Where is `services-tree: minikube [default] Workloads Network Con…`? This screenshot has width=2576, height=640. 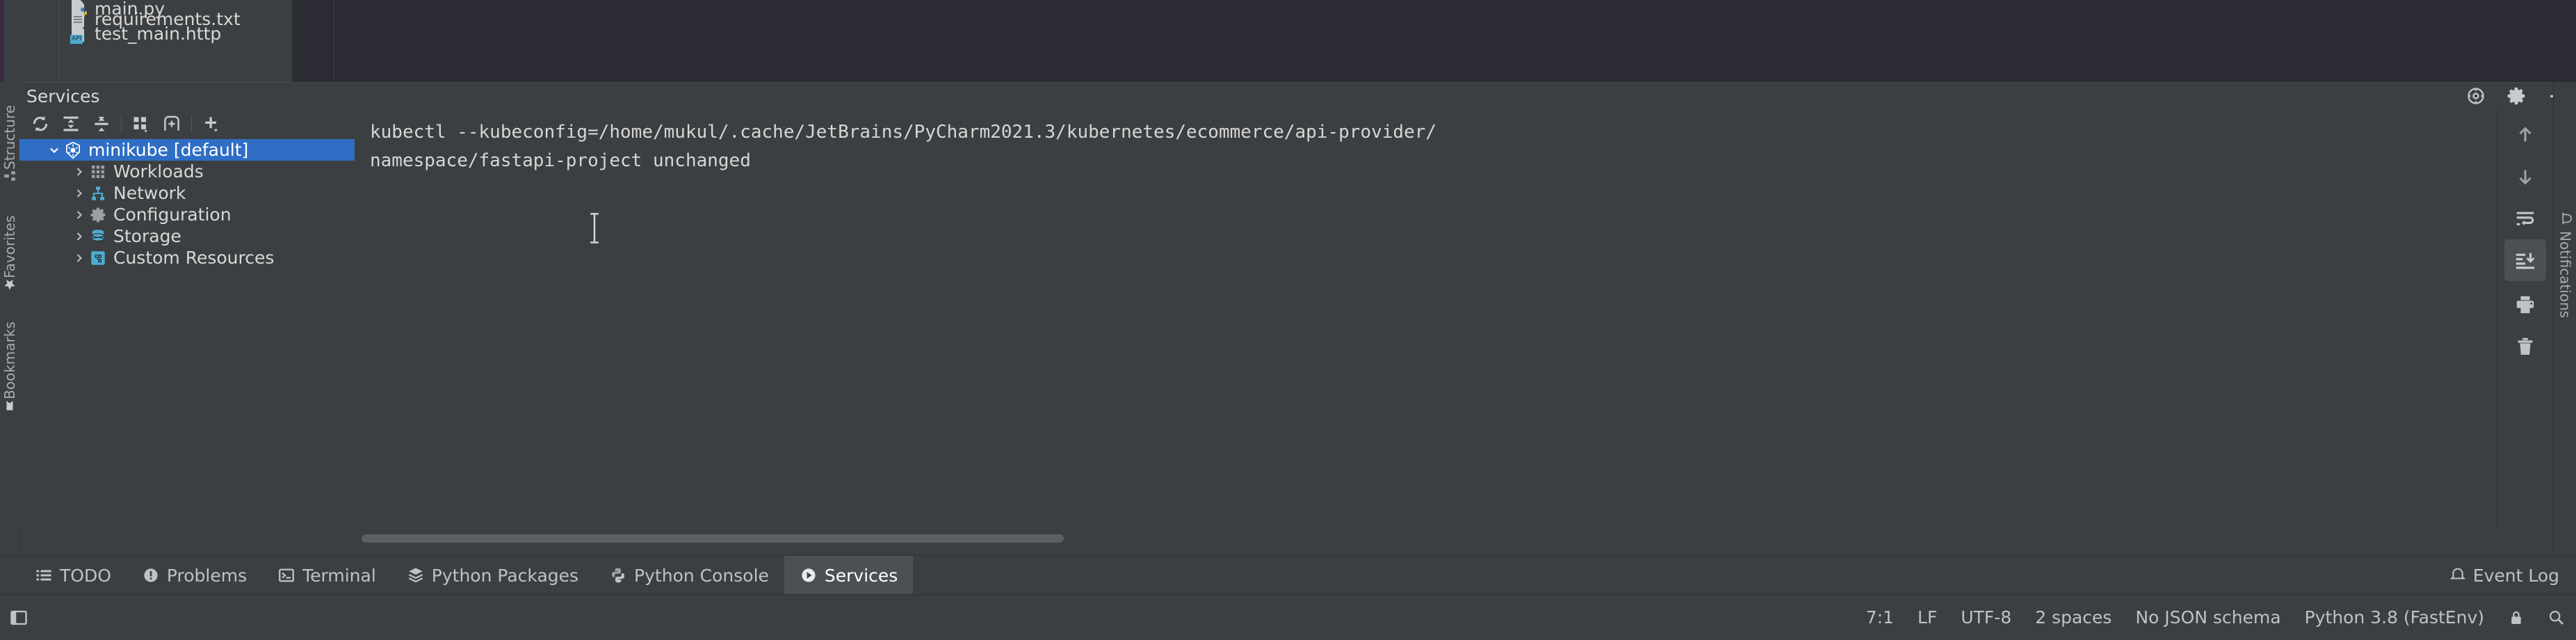 services-tree: minikube [default] Workloads Network Con… is located at coordinates (187, 334).